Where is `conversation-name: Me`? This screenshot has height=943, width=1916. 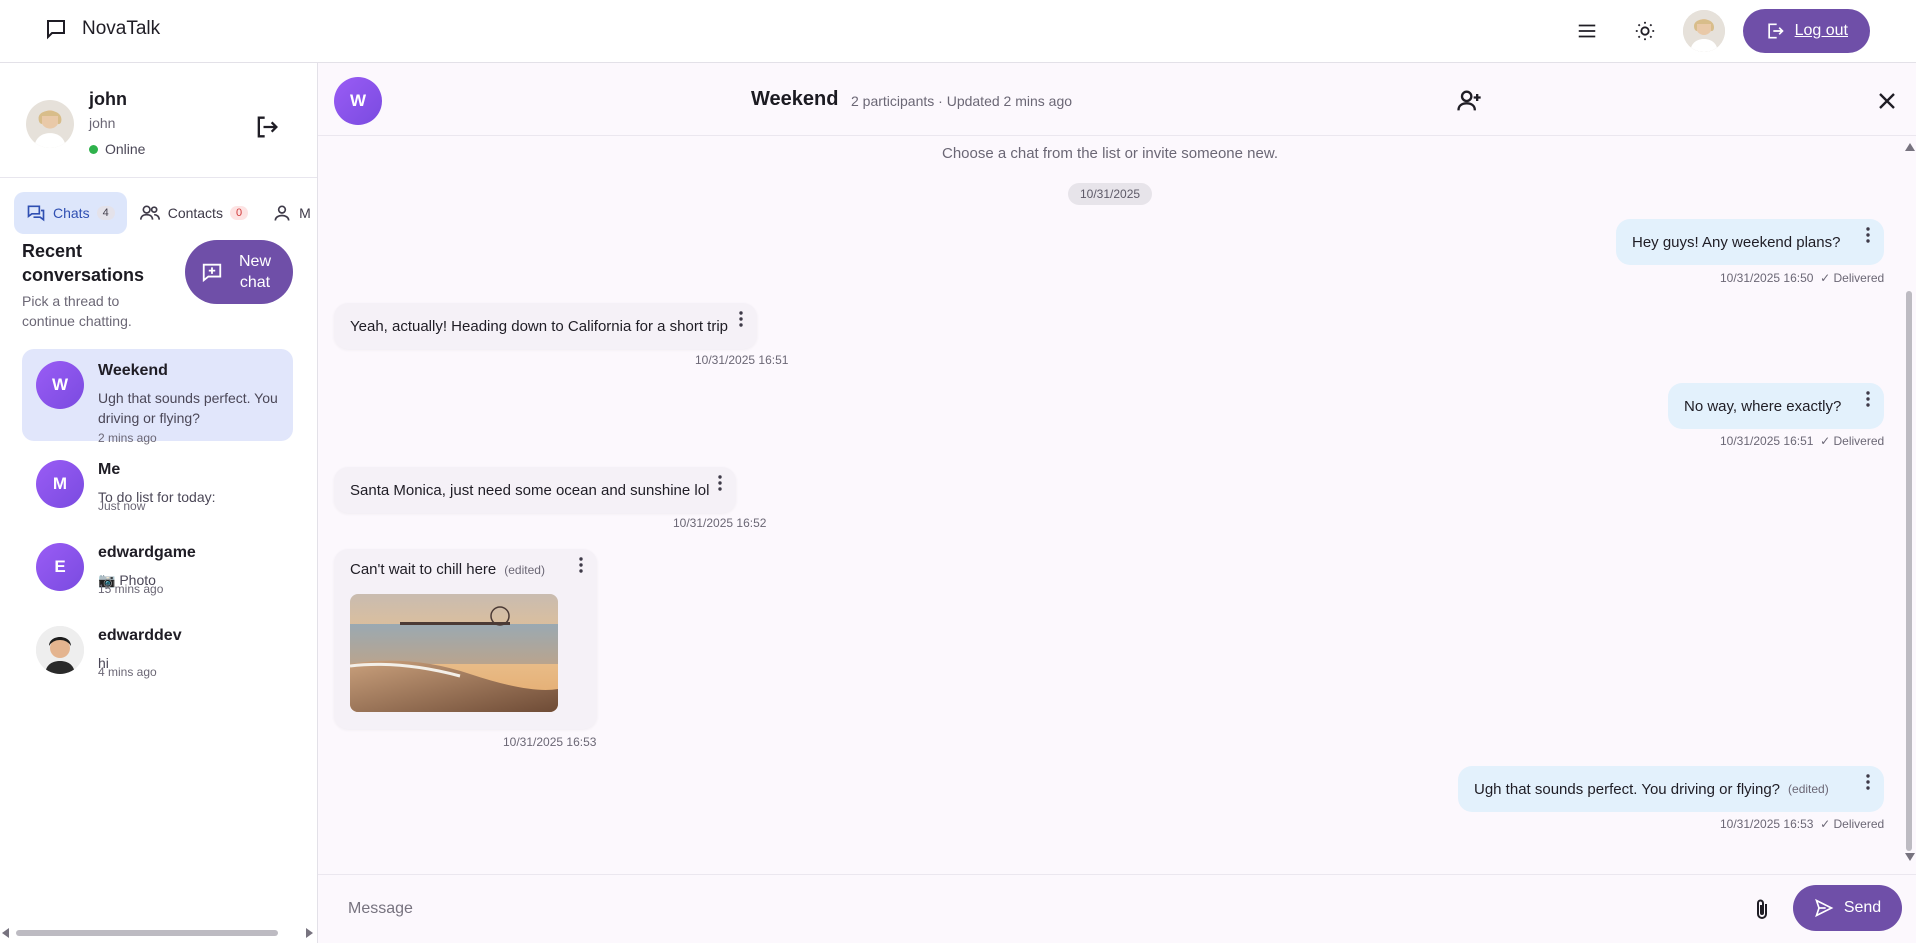 conversation-name: Me is located at coordinates (109, 469).